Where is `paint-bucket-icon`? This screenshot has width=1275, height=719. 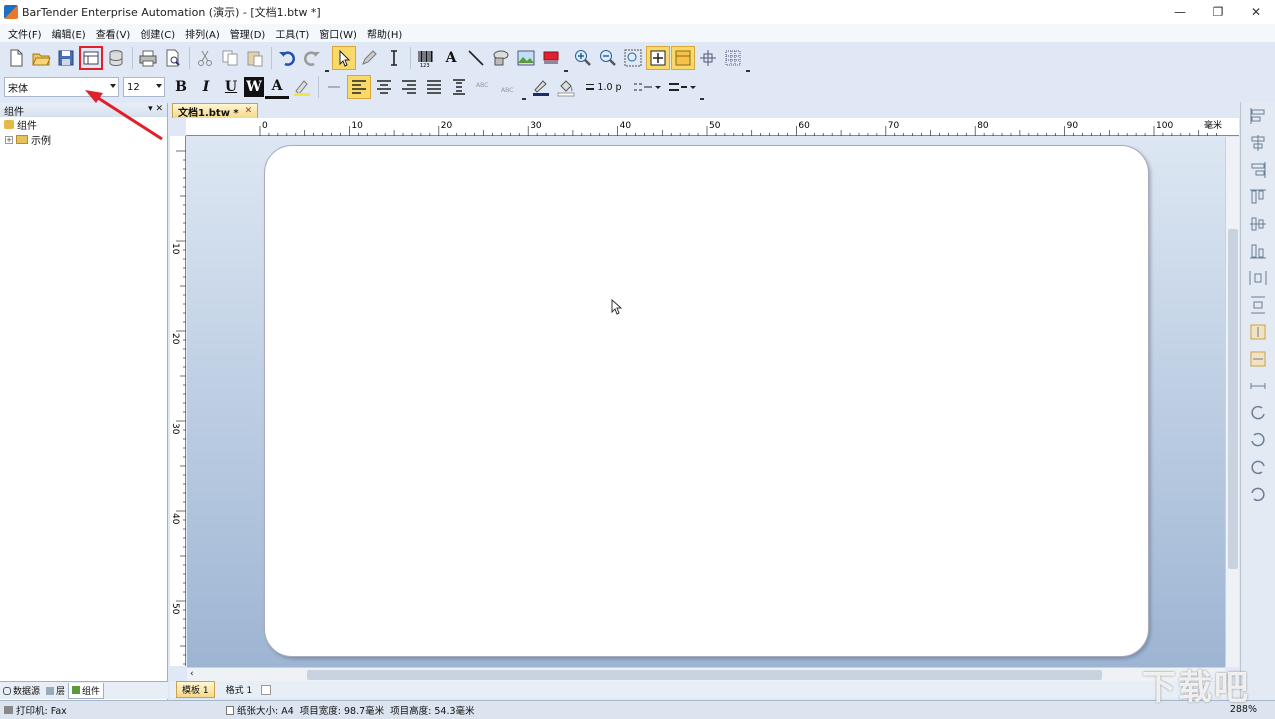
paint-bucket-icon is located at coordinates (566, 88).